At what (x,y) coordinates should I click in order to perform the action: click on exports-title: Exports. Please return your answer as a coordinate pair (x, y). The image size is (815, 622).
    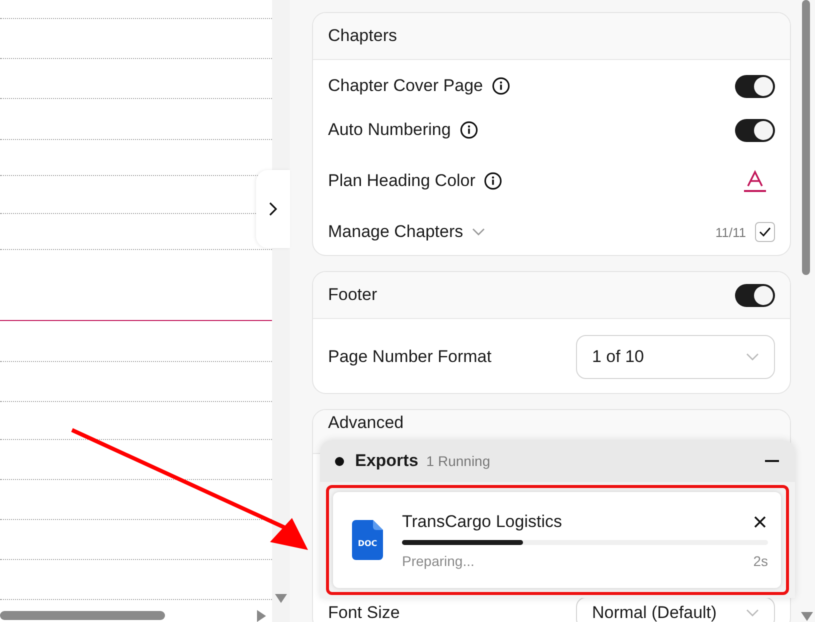
    Looking at the image, I should click on (386, 461).